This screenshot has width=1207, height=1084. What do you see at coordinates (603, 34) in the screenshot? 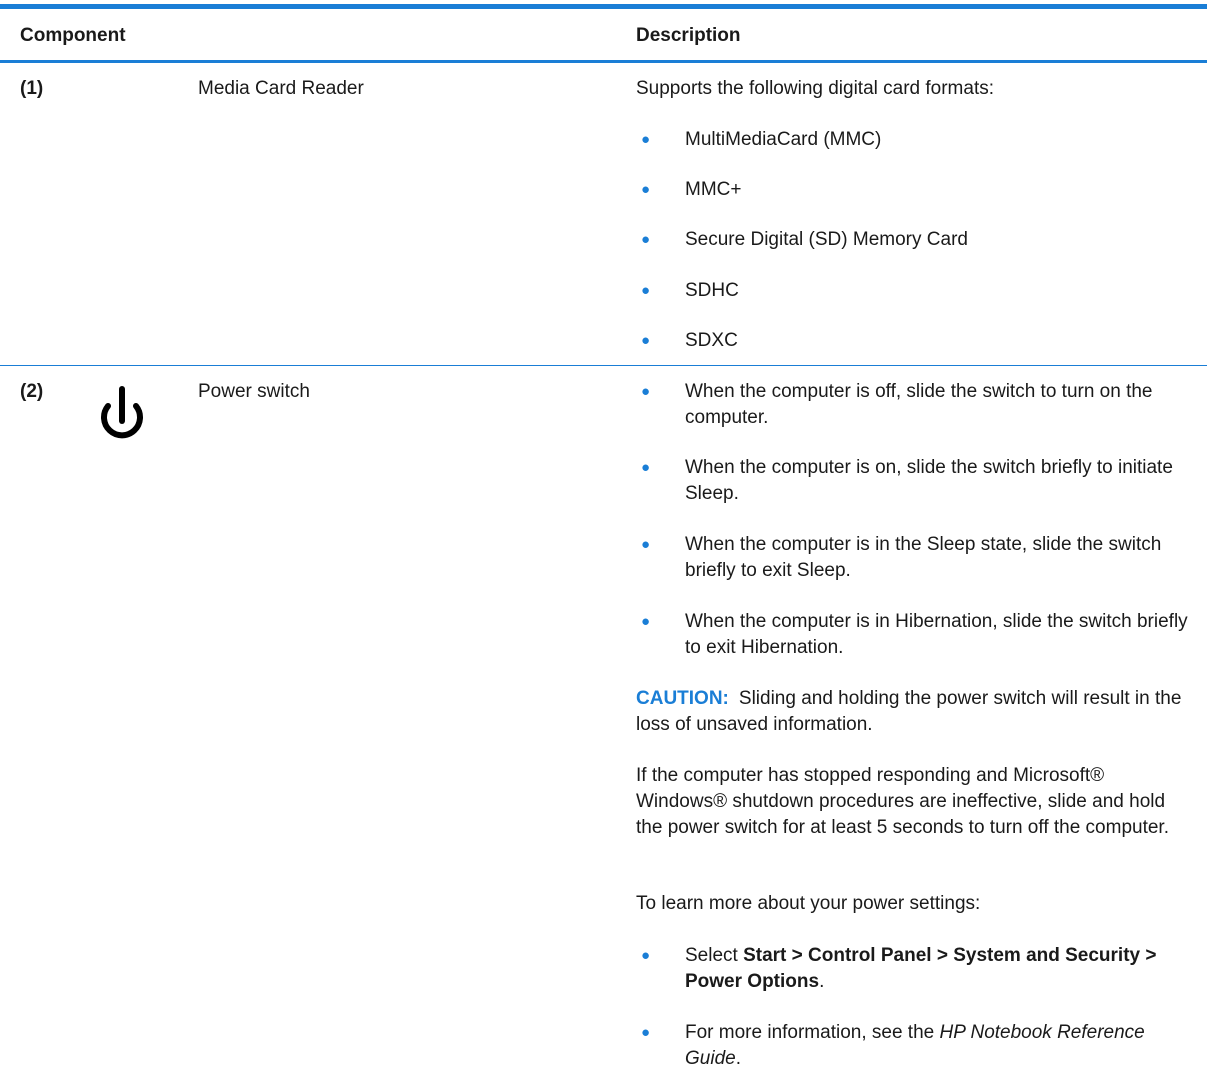
I see `table-header: Component Description` at bounding box center [603, 34].